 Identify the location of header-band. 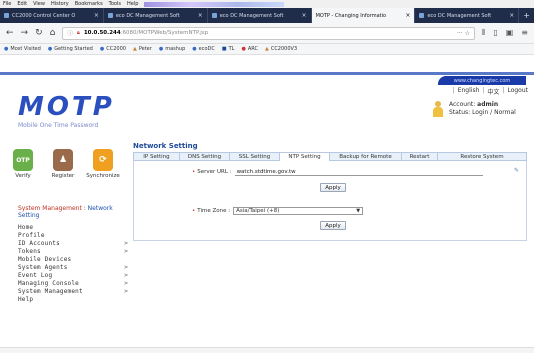
(267, 73).